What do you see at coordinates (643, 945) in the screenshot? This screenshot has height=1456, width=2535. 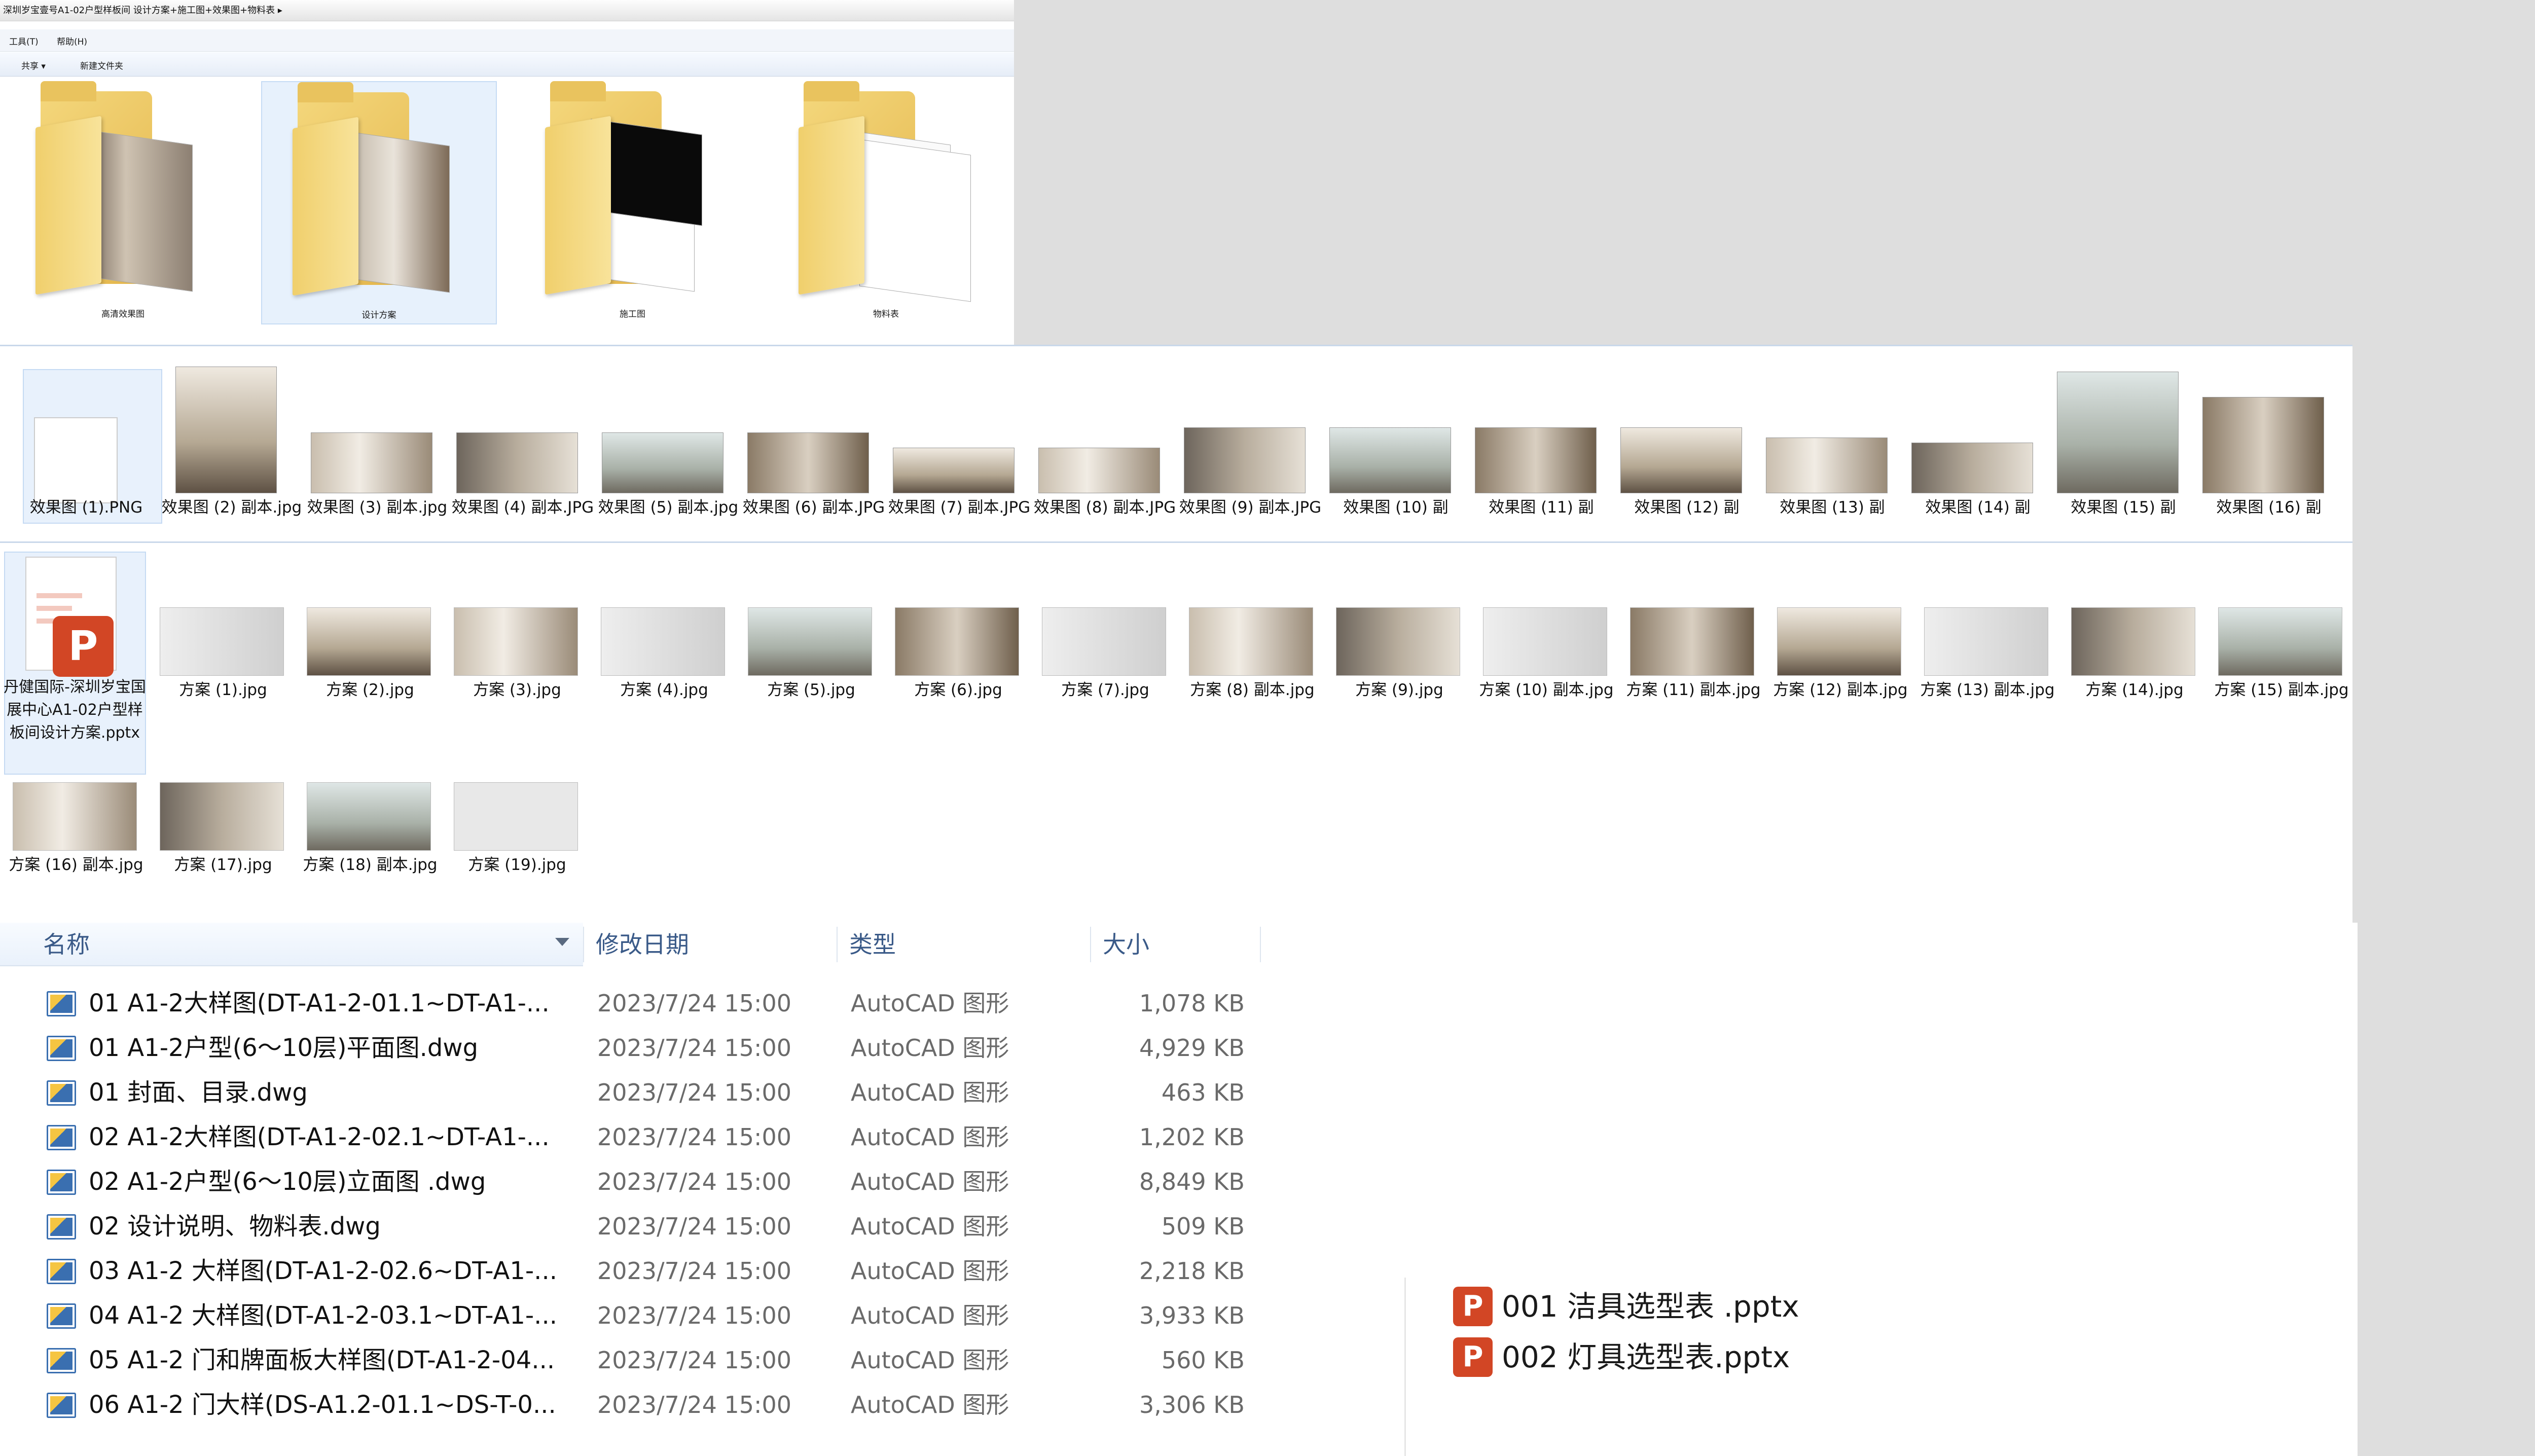 I see `column-header-date: 修改日期` at bounding box center [643, 945].